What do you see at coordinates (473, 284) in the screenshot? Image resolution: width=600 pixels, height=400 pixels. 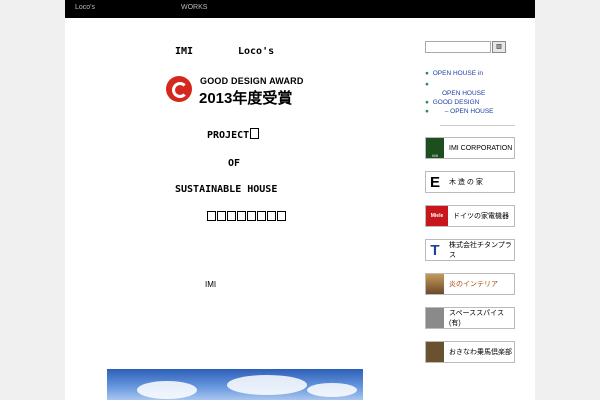 I see `banner-label: 炎のインテリア` at bounding box center [473, 284].